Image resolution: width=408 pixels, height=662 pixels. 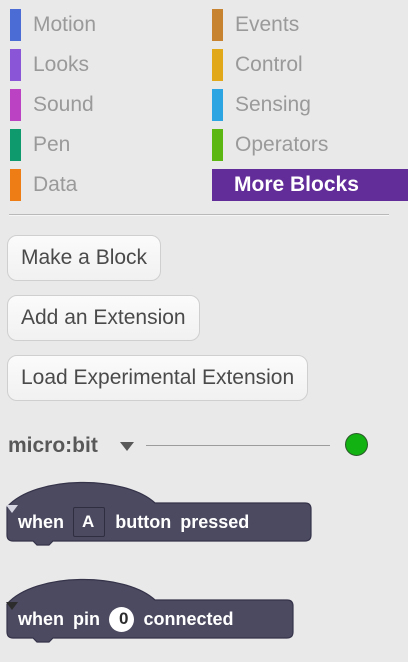 What do you see at coordinates (70, 617) in the screenshot?
I see `pin-dropdown: 0` at bounding box center [70, 617].